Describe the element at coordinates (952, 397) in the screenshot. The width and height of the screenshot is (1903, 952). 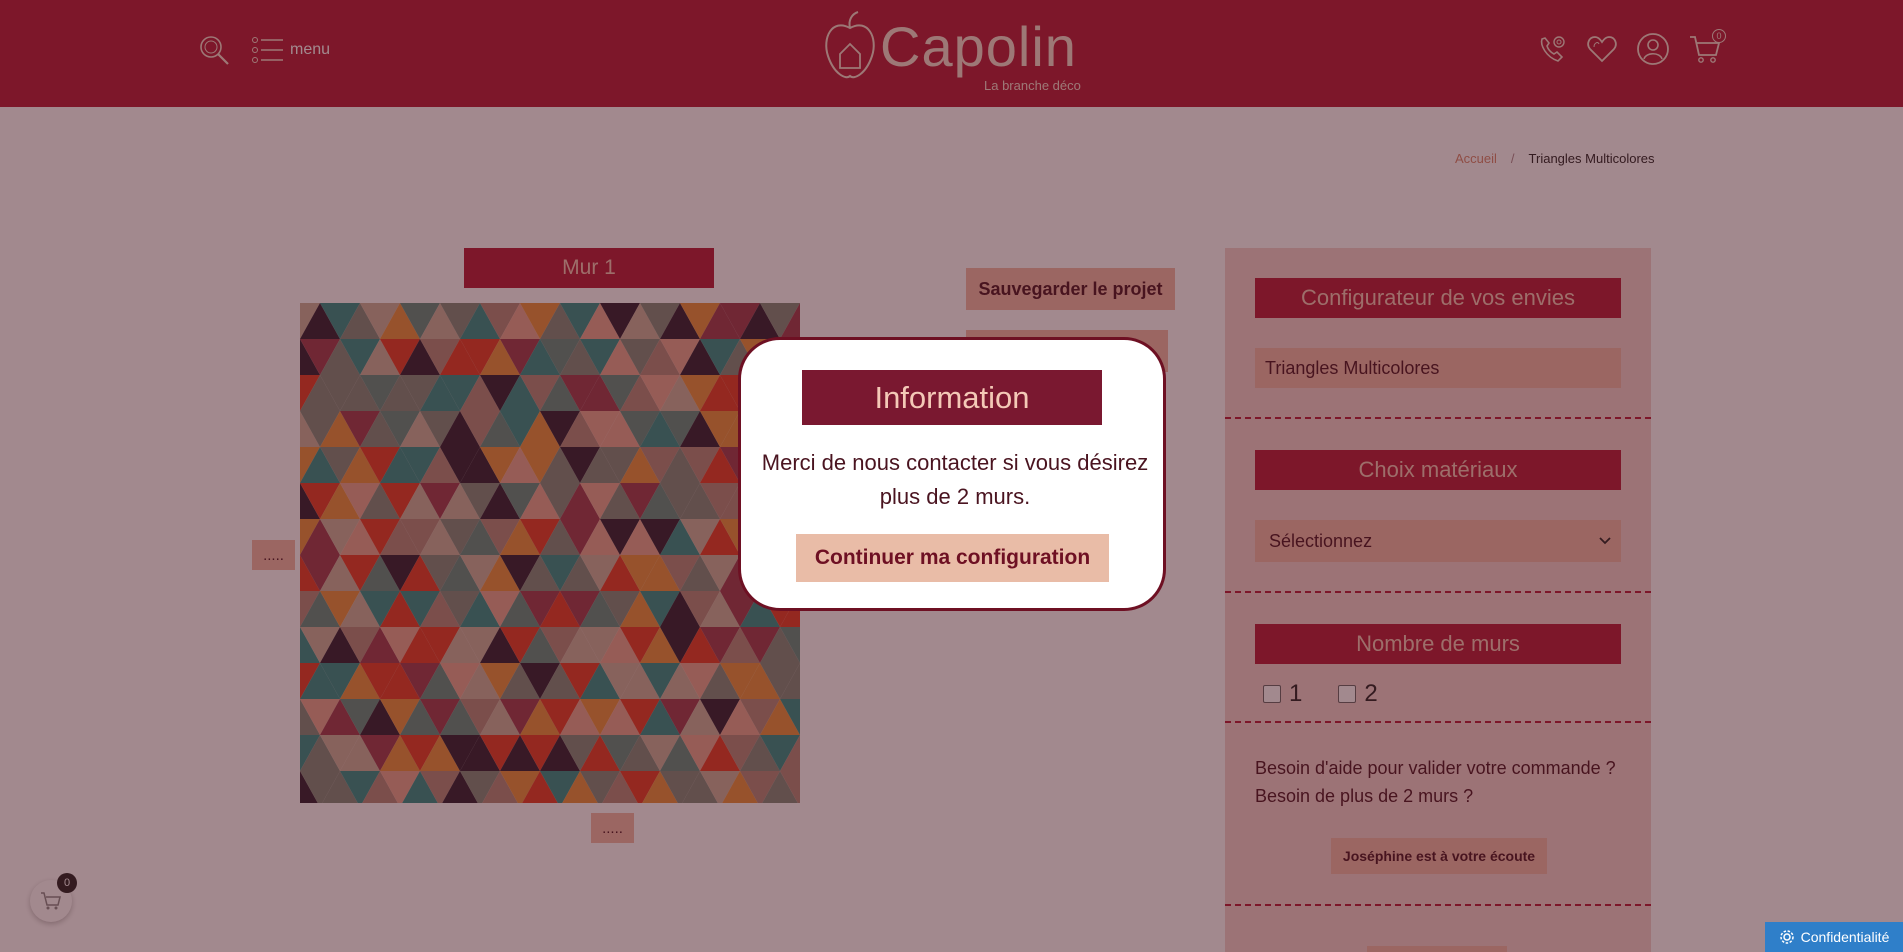
I see `modal-title: Information` at that location.